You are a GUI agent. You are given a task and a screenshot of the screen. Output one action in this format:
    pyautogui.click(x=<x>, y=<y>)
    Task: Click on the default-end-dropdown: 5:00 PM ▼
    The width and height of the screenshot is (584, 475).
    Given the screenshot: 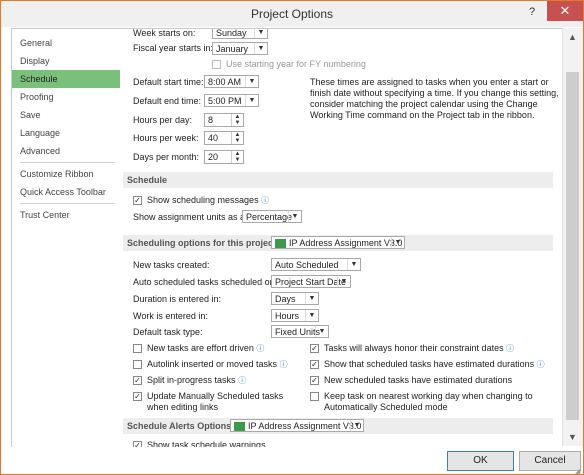 What is the action you would take?
    pyautogui.click(x=231, y=100)
    